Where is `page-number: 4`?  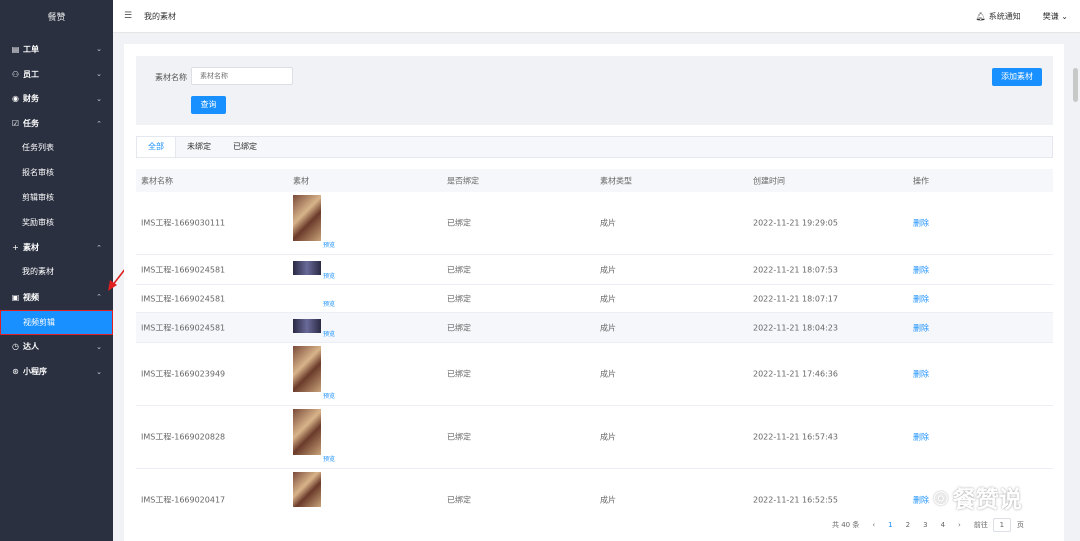 page-number: 4 is located at coordinates (943, 525).